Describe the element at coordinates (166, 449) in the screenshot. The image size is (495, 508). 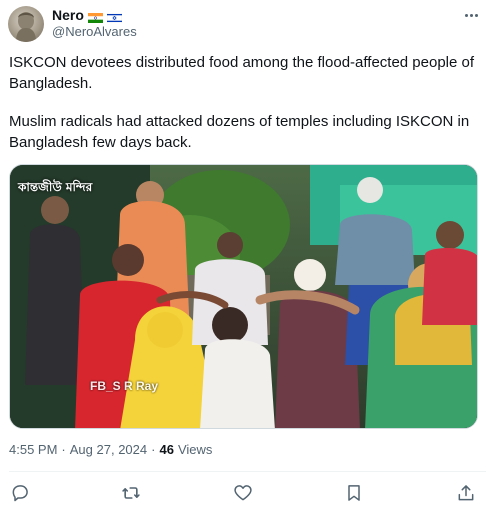
I see `views-count: 46` at that location.